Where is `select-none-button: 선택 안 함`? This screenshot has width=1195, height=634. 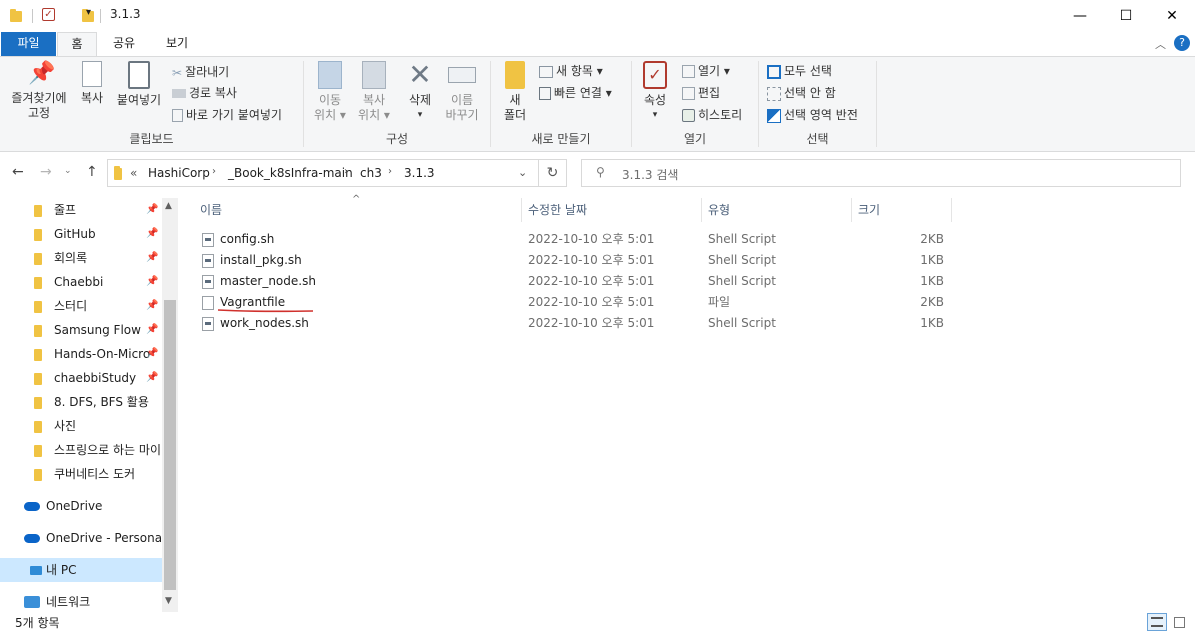
select-none-button: 선택 안 함 is located at coordinates (801, 93).